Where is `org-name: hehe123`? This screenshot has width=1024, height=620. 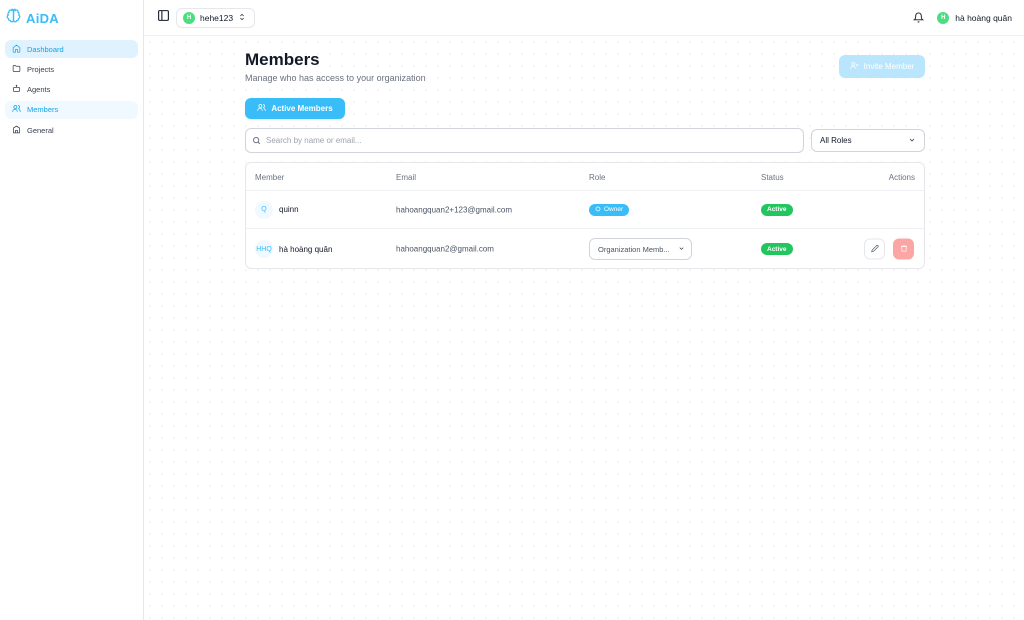
org-name: hehe123 is located at coordinates (217, 17).